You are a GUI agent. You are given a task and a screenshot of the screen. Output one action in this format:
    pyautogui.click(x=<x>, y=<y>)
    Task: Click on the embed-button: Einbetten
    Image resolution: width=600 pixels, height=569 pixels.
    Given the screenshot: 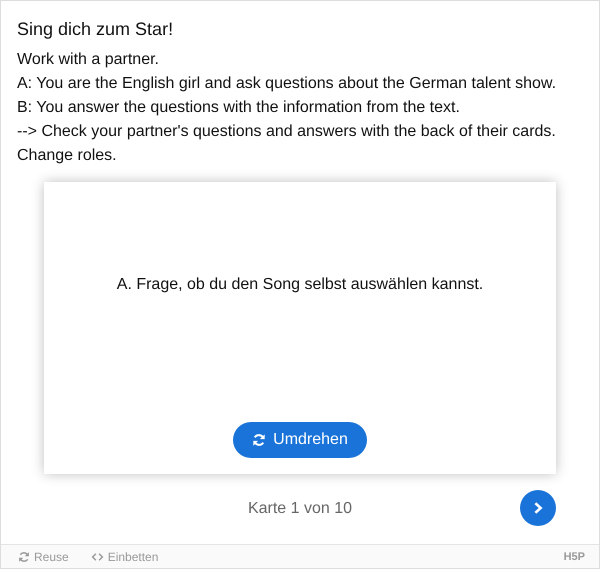 What is the action you would take?
    pyautogui.click(x=124, y=557)
    